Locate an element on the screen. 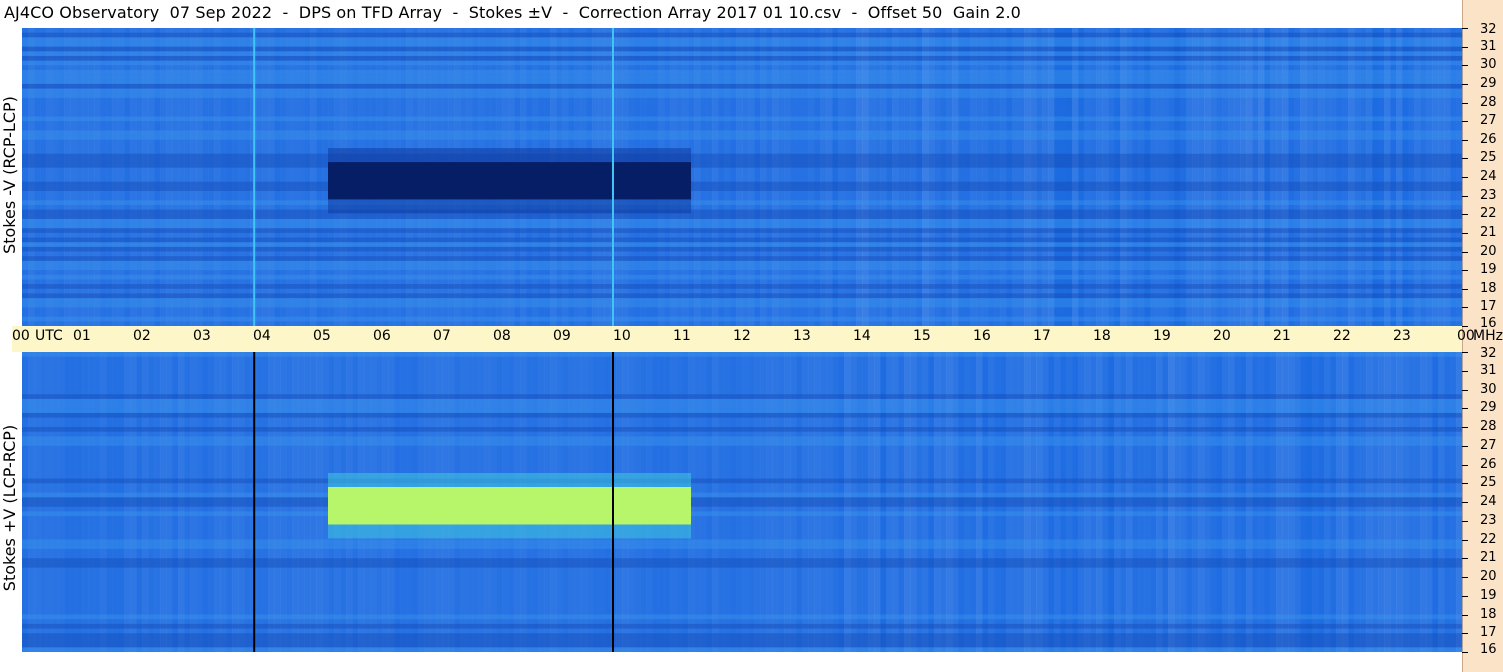 This screenshot has height=672, width=1503. time-tick-label: 16 is located at coordinates (982, 336).